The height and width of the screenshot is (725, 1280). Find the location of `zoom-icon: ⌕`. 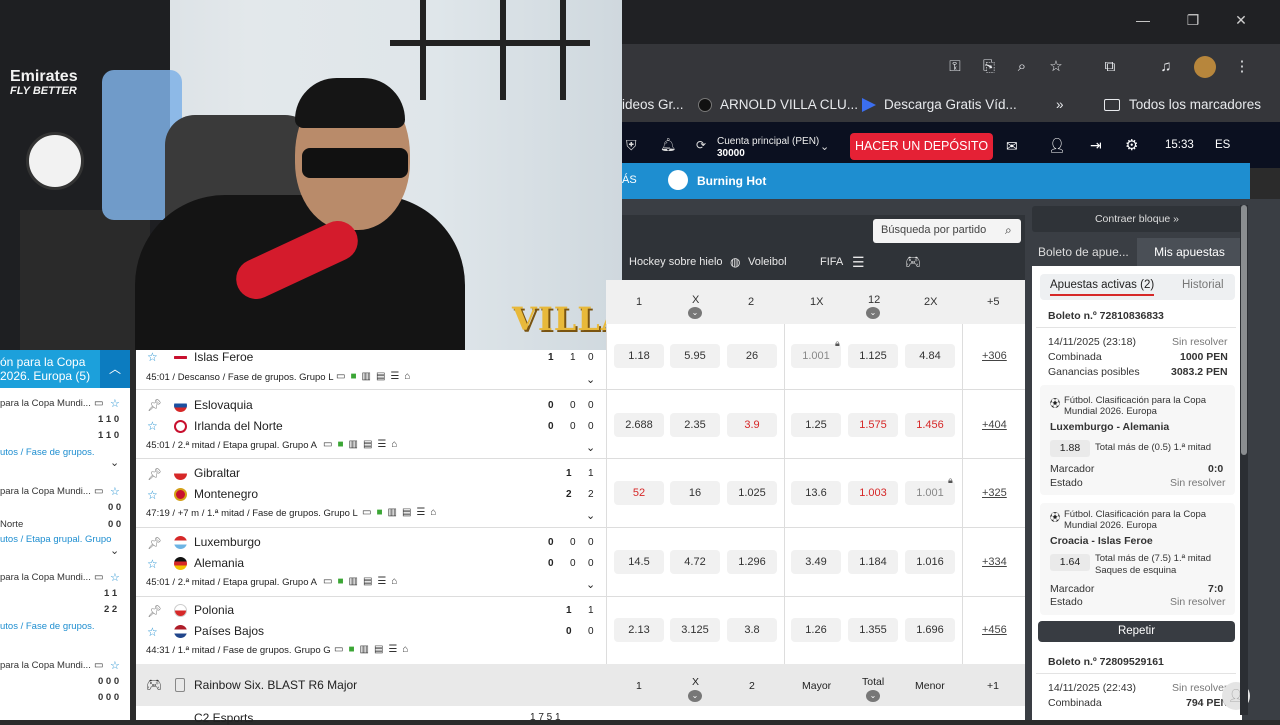

zoom-icon: ⌕ is located at coordinates (1022, 67).